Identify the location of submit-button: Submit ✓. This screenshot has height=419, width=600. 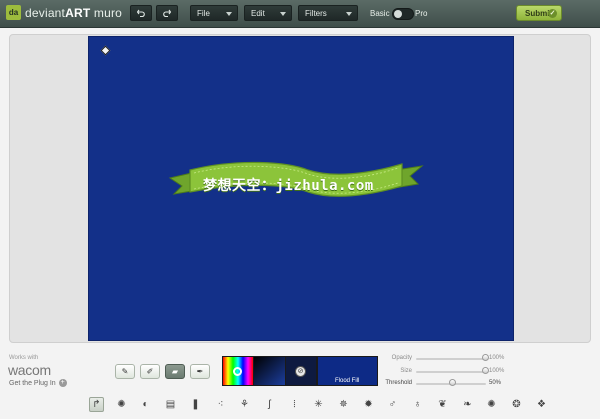
(539, 13).